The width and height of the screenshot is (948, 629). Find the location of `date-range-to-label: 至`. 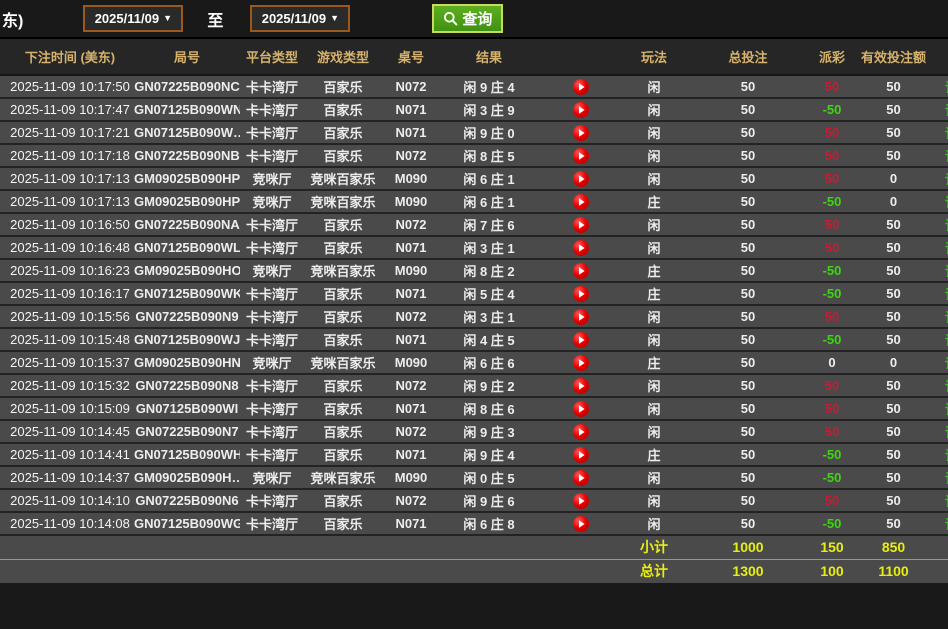

date-range-to-label: 至 is located at coordinates (215, 21).